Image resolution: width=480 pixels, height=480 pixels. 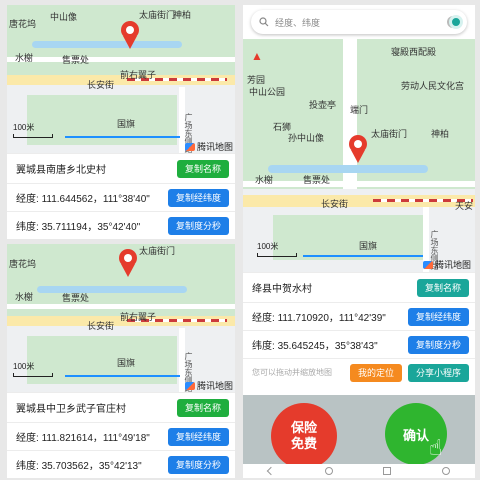 What do you see at coordinates (387, 471) in the screenshot?
I see `nav-recent-icon` at bounding box center [387, 471].